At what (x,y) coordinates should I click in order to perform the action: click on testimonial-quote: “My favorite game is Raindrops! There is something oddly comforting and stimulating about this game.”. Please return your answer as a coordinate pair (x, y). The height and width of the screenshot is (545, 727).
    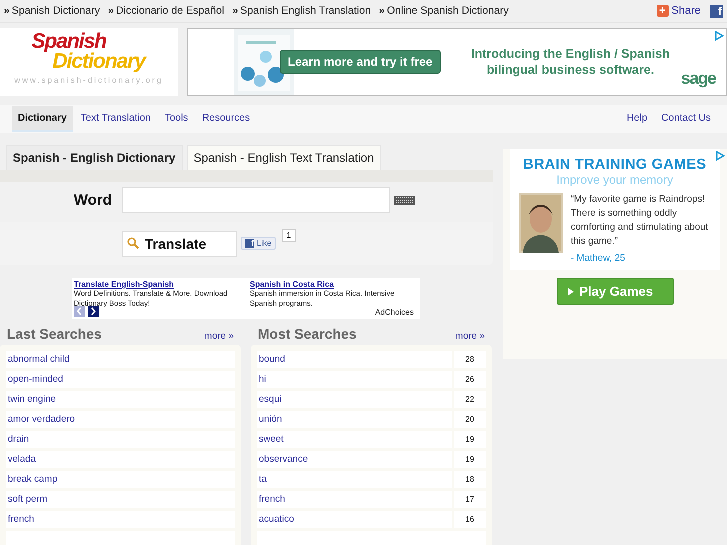
    Looking at the image, I should click on (640, 221).